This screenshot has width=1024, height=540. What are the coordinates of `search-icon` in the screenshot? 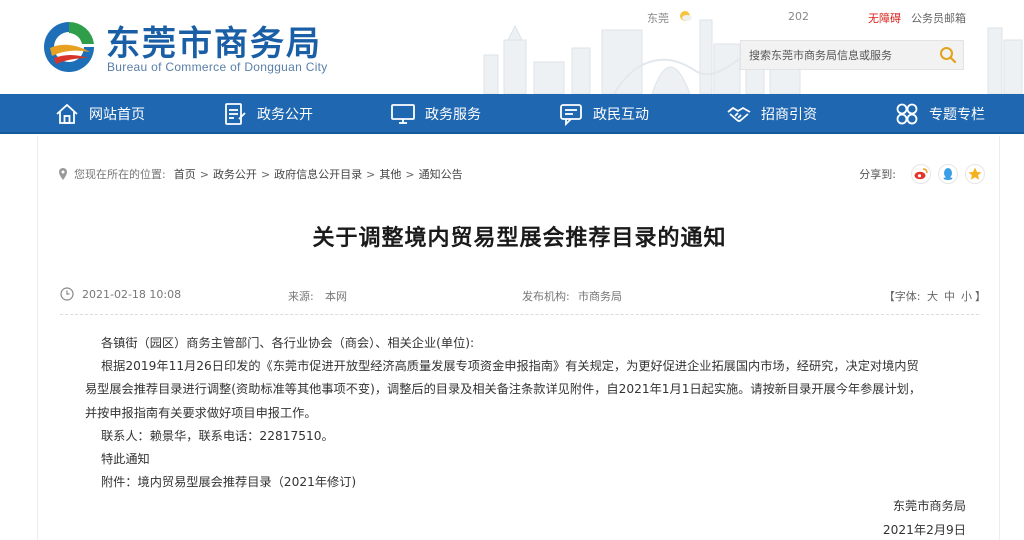 It's located at (948, 55).